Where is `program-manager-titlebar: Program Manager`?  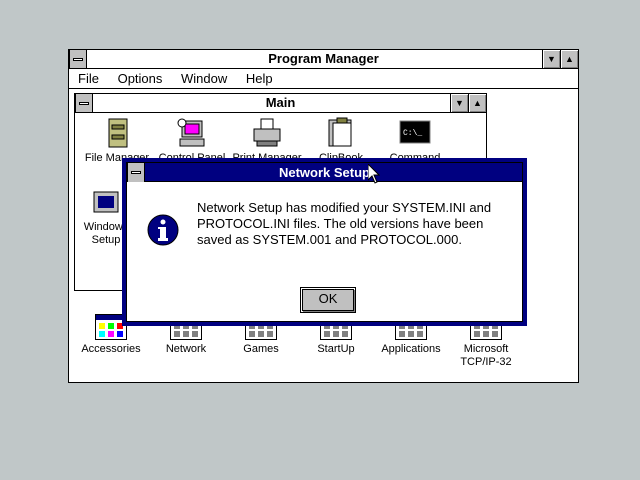 program-manager-titlebar: Program Manager is located at coordinates (323, 59).